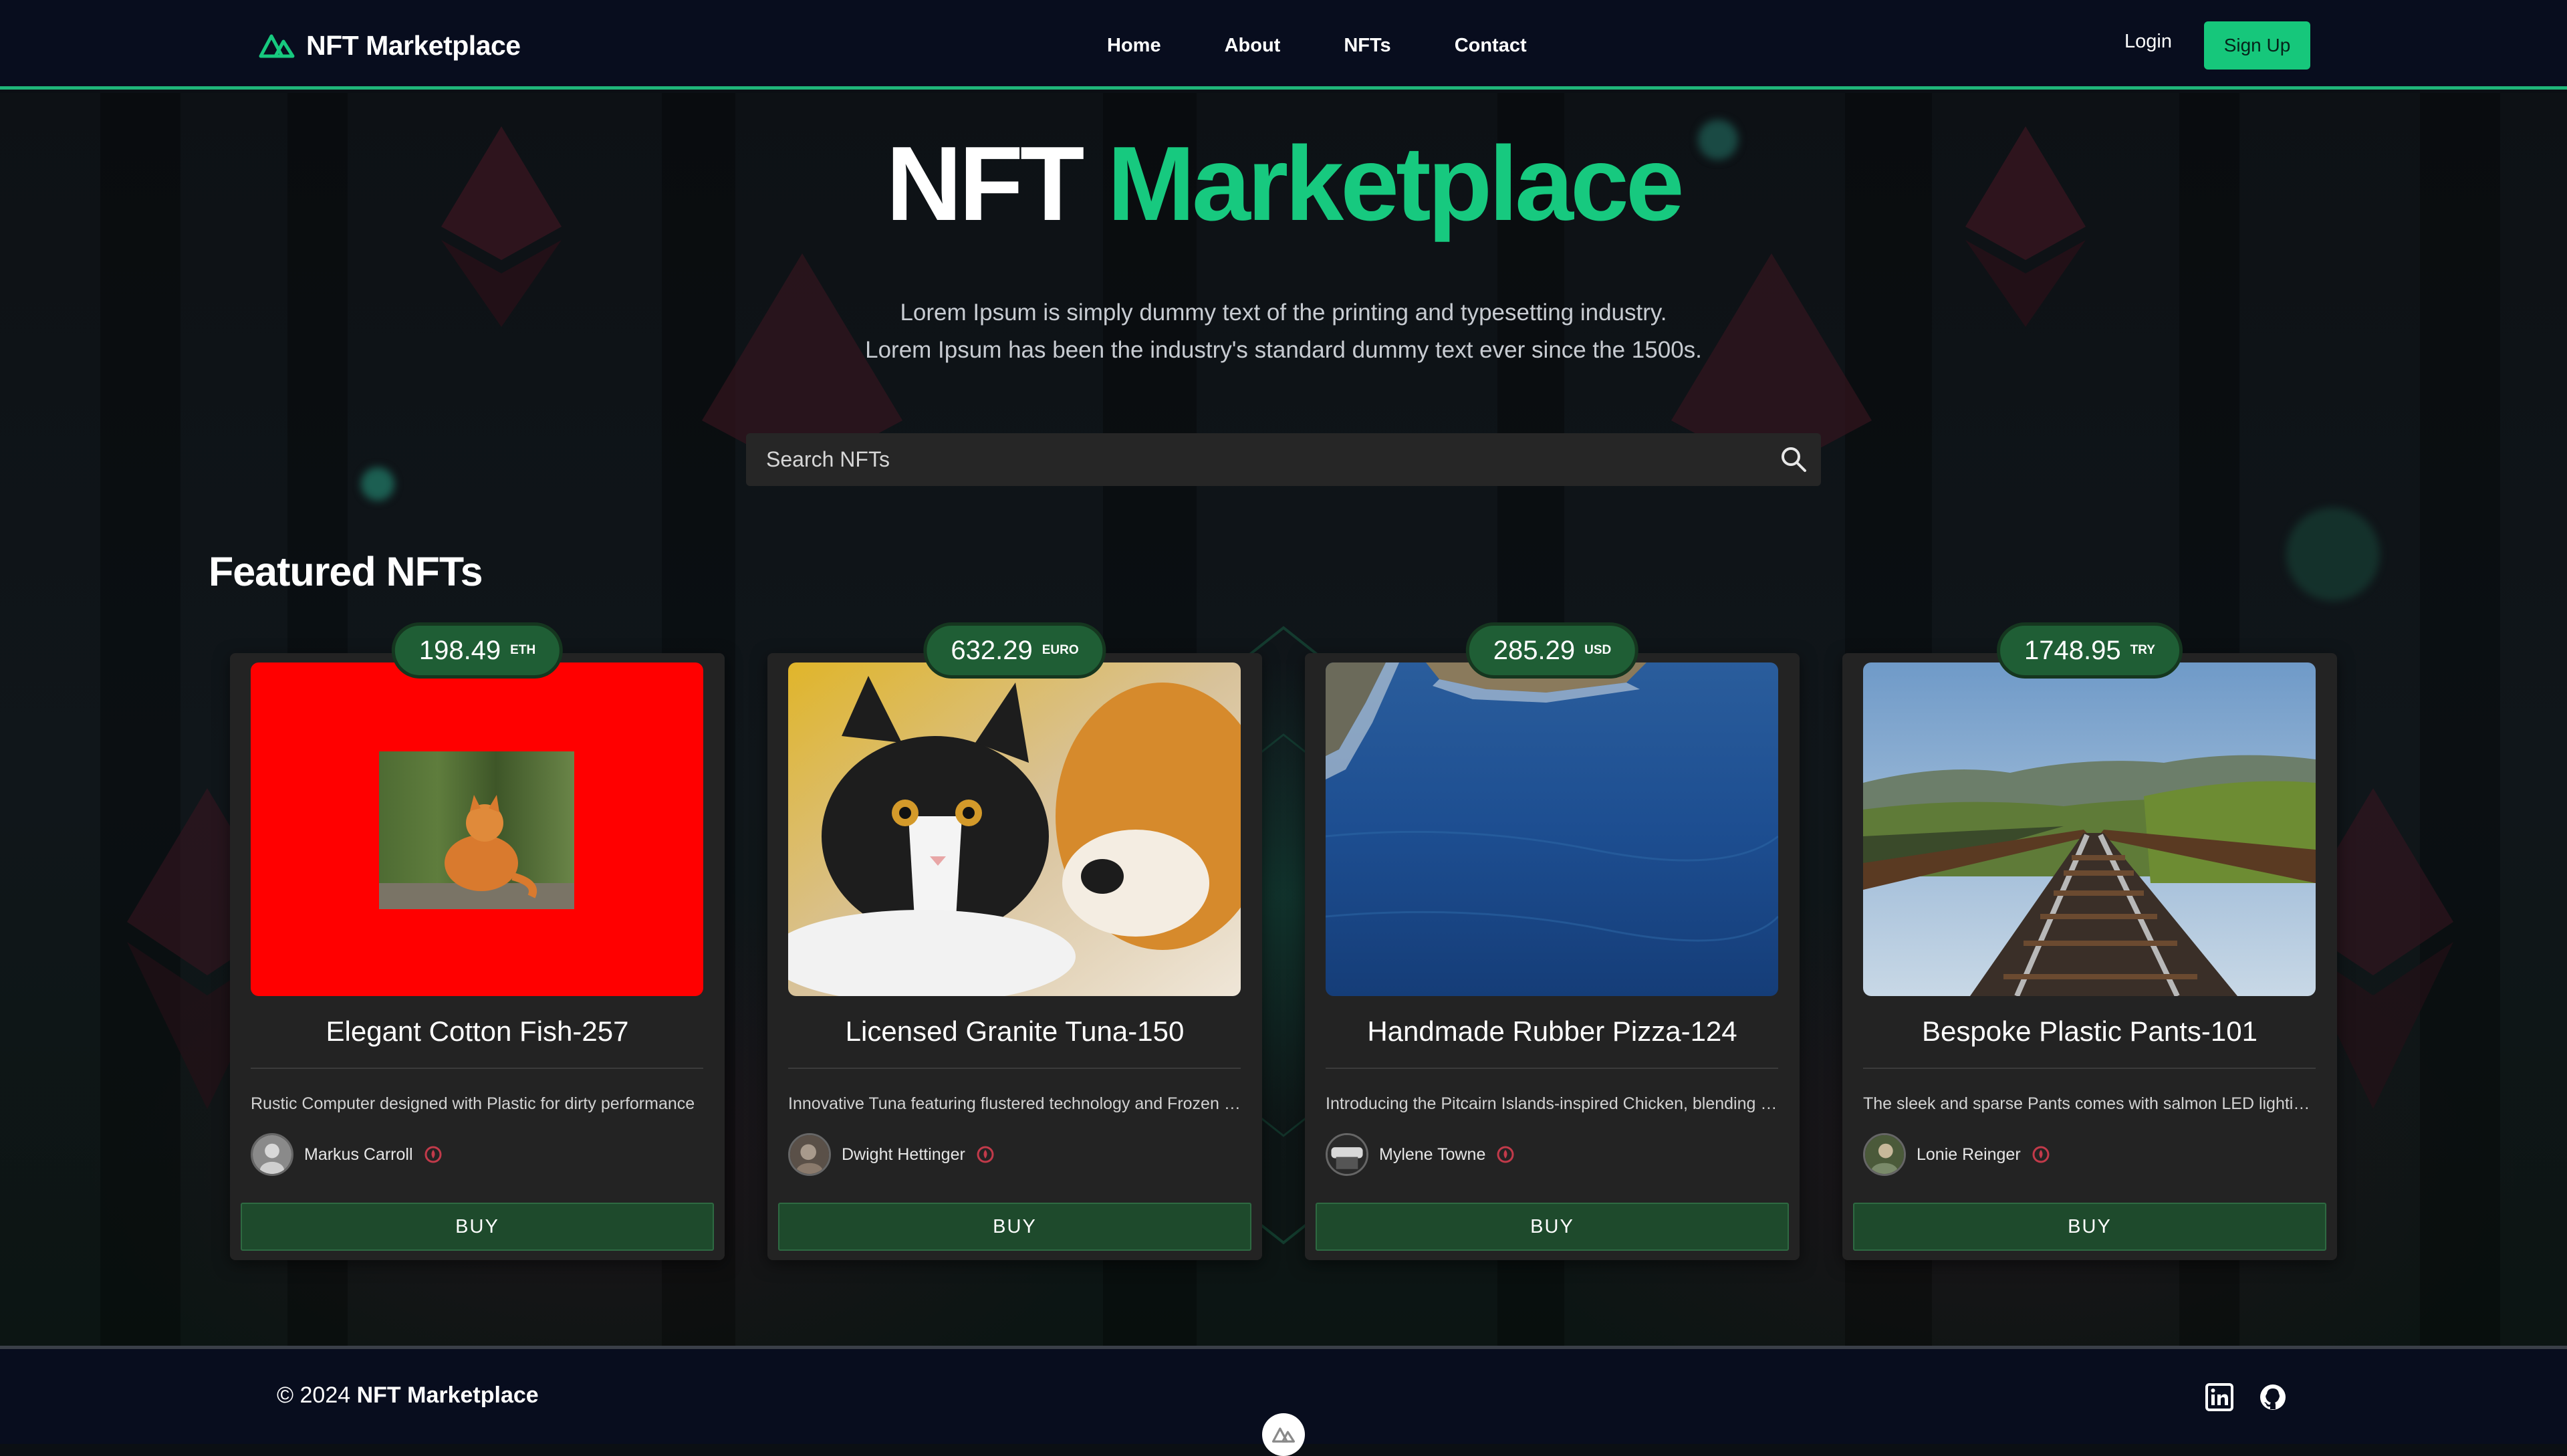  Describe the element at coordinates (2148, 42) in the screenshot. I see `login-link: Login` at that location.